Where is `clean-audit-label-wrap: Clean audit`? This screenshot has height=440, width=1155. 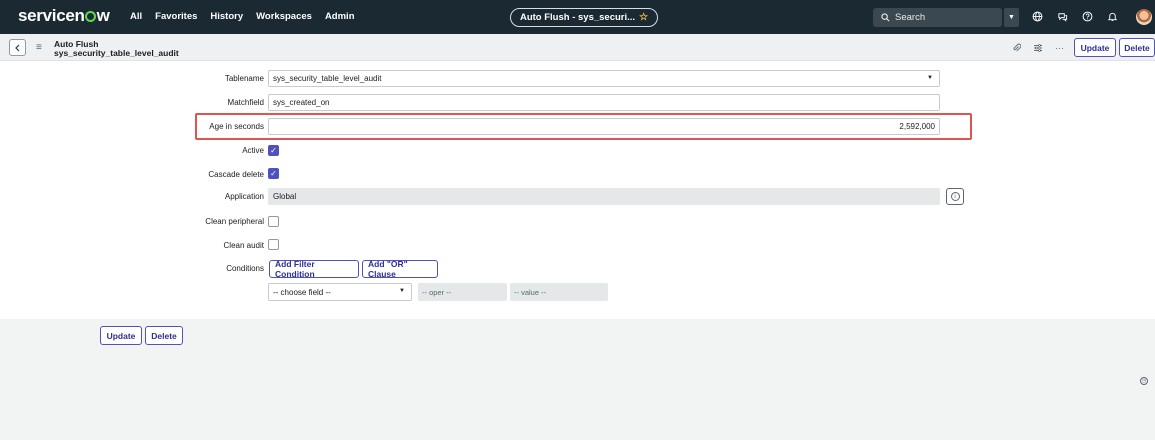 clean-audit-label-wrap: Clean audit is located at coordinates (132, 247).